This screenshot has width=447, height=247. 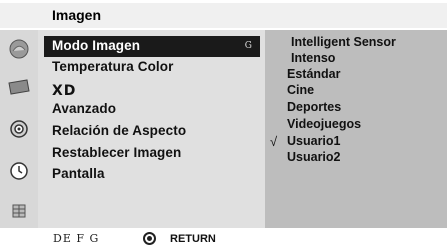 I want to click on option-cine: Cine, so click(x=300, y=90).